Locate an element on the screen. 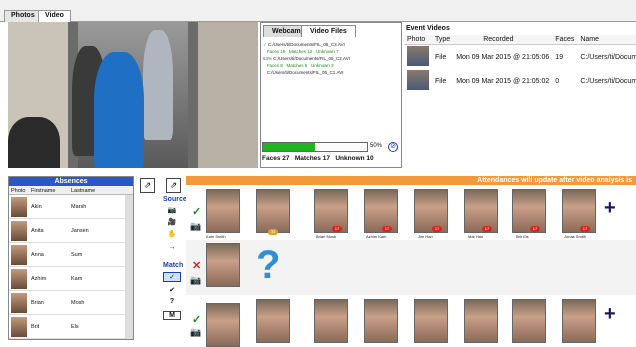 The height and width of the screenshot is (347, 636). unmatched-x-icon: ✕ is located at coordinates (197, 266).